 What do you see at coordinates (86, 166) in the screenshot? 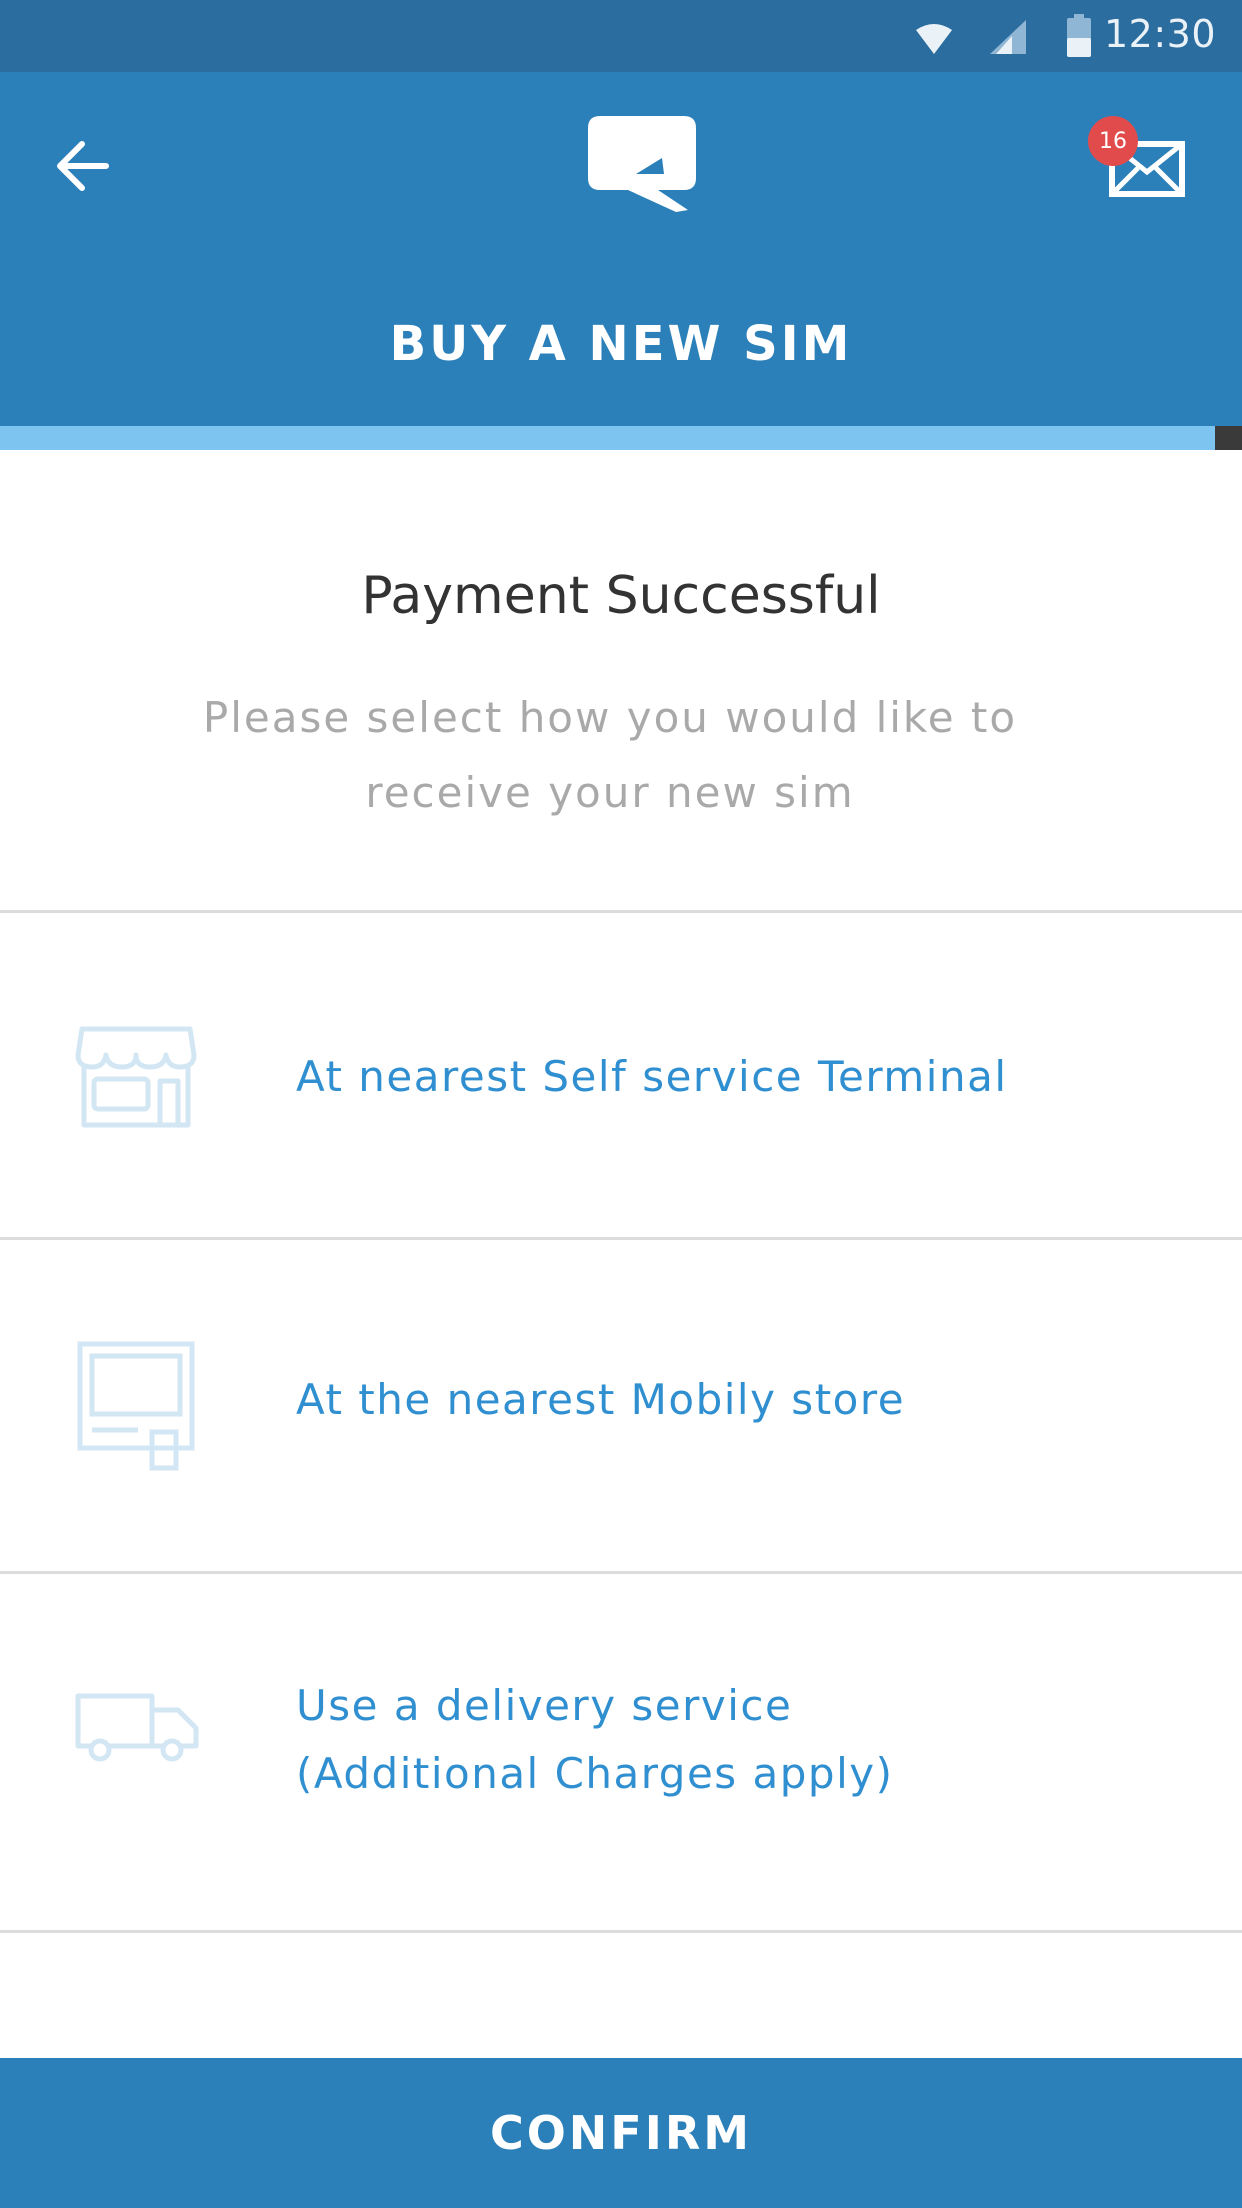
I see `arrow-left-icon` at bounding box center [86, 166].